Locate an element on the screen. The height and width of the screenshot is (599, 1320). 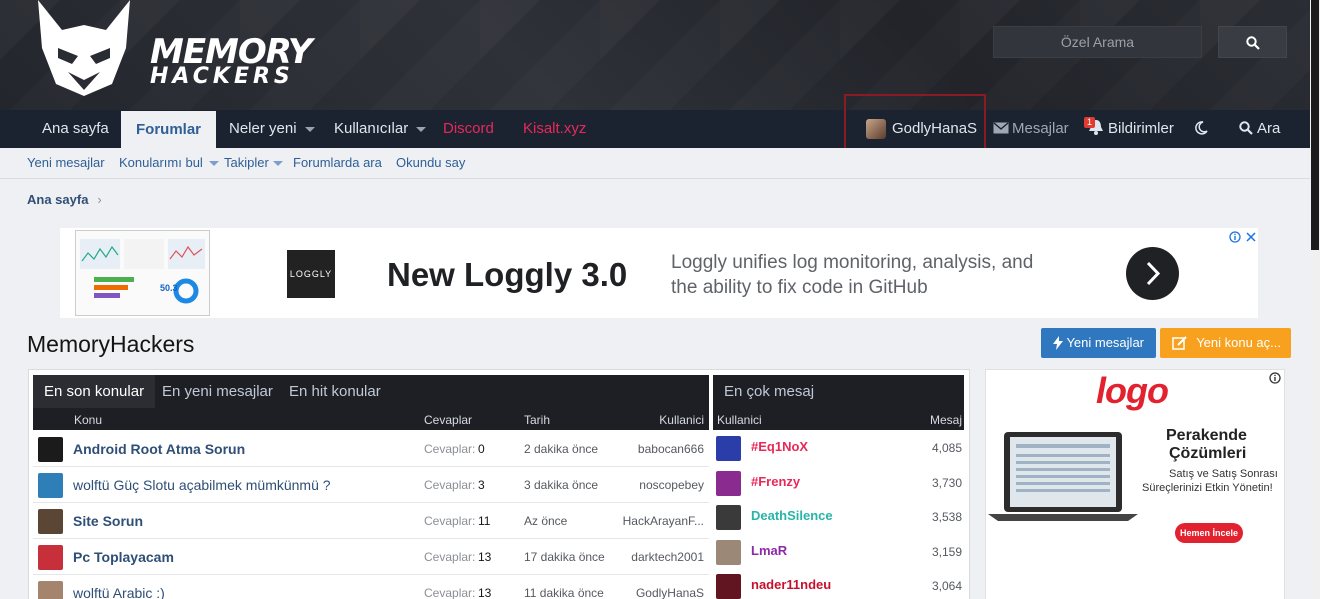
thread-title: Pc Toplayacam is located at coordinates (123, 557).